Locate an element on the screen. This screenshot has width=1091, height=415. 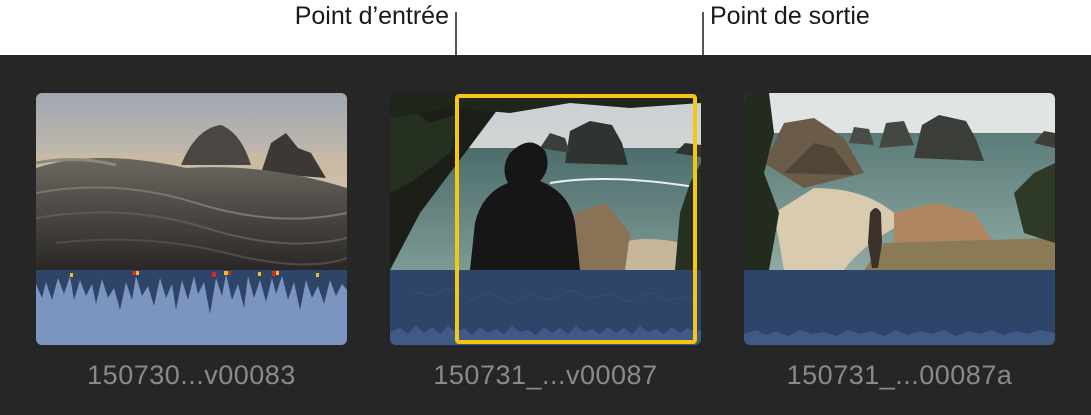
out-point-callout: Point de sortie is located at coordinates (790, 16).